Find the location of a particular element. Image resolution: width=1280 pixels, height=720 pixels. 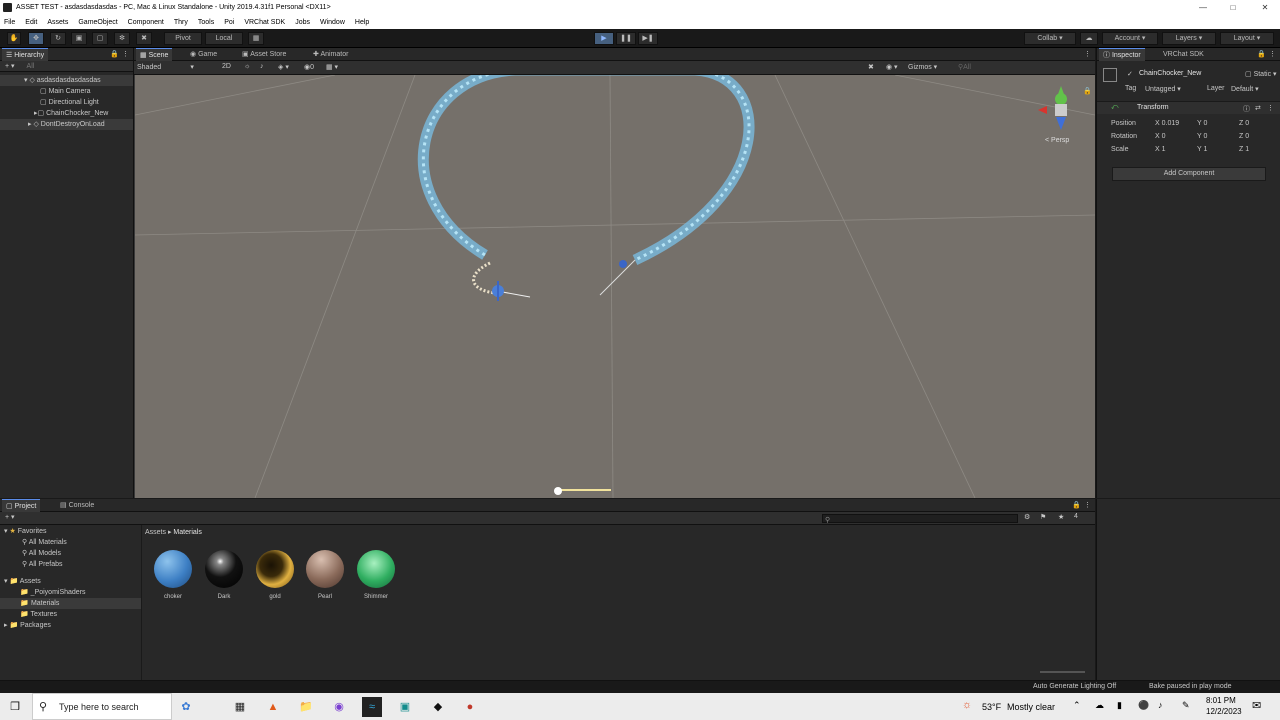

scale-z-field: Z 1 is located at coordinates (1244, 149).